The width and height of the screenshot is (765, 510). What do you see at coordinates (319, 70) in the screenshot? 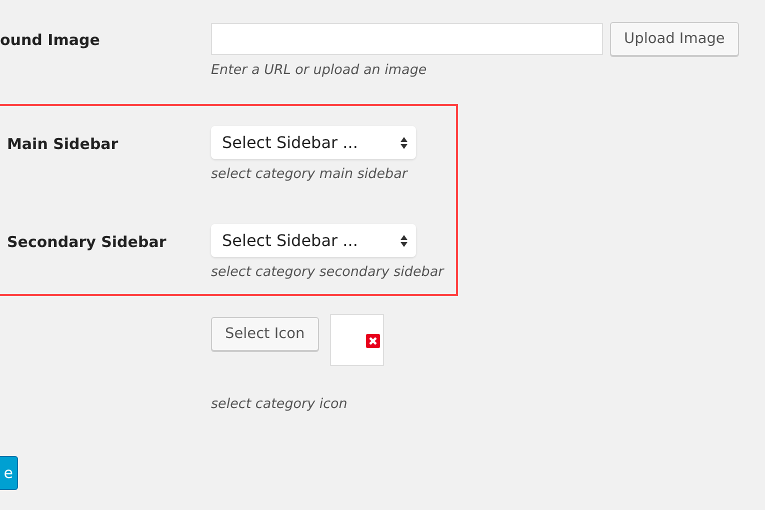
I see `hint-text: Enter a URL or upload an image` at bounding box center [319, 70].